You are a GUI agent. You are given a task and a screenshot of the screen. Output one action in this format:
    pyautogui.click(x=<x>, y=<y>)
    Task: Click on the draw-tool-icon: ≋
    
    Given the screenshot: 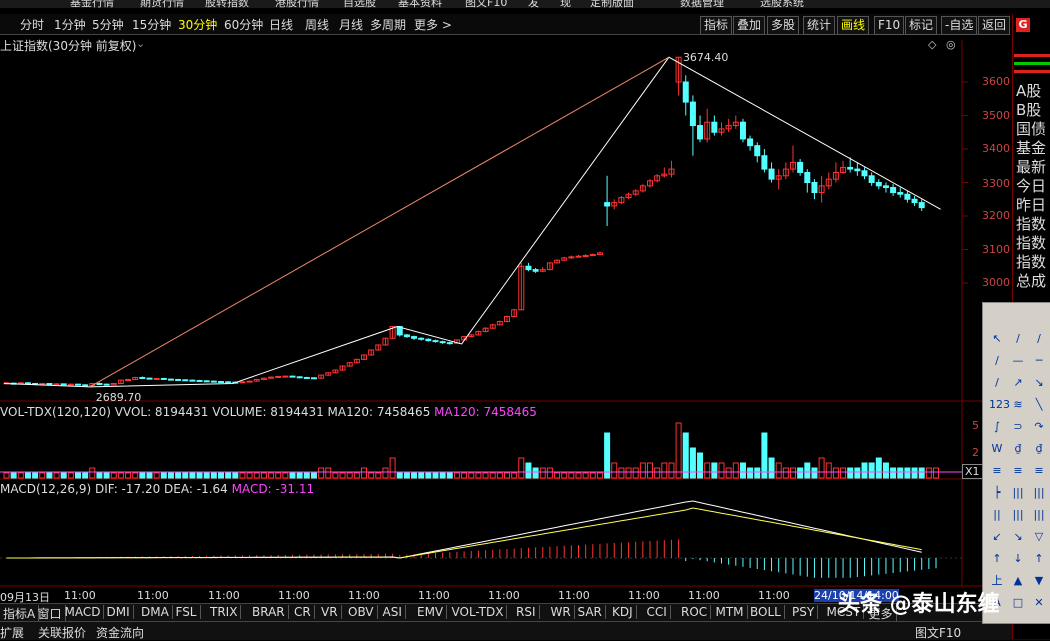 What is the action you would take?
    pyautogui.click(x=1018, y=405)
    